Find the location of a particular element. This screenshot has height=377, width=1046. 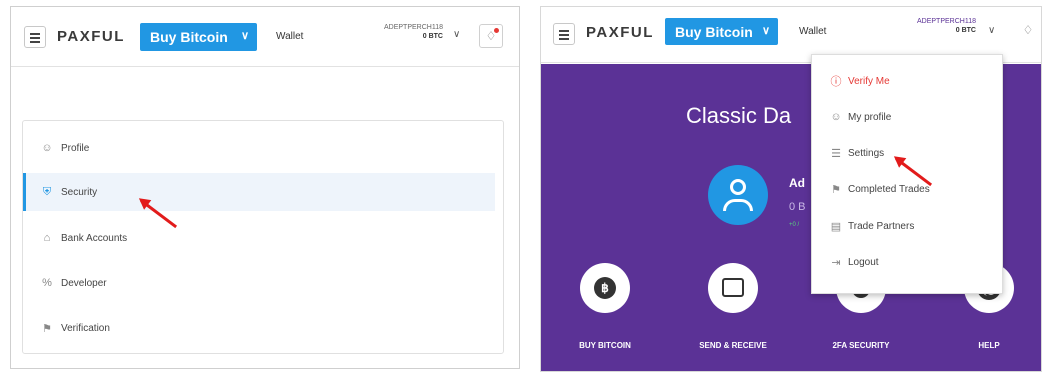

sliders-icon: ☰ is located at coordinates (836, 153).